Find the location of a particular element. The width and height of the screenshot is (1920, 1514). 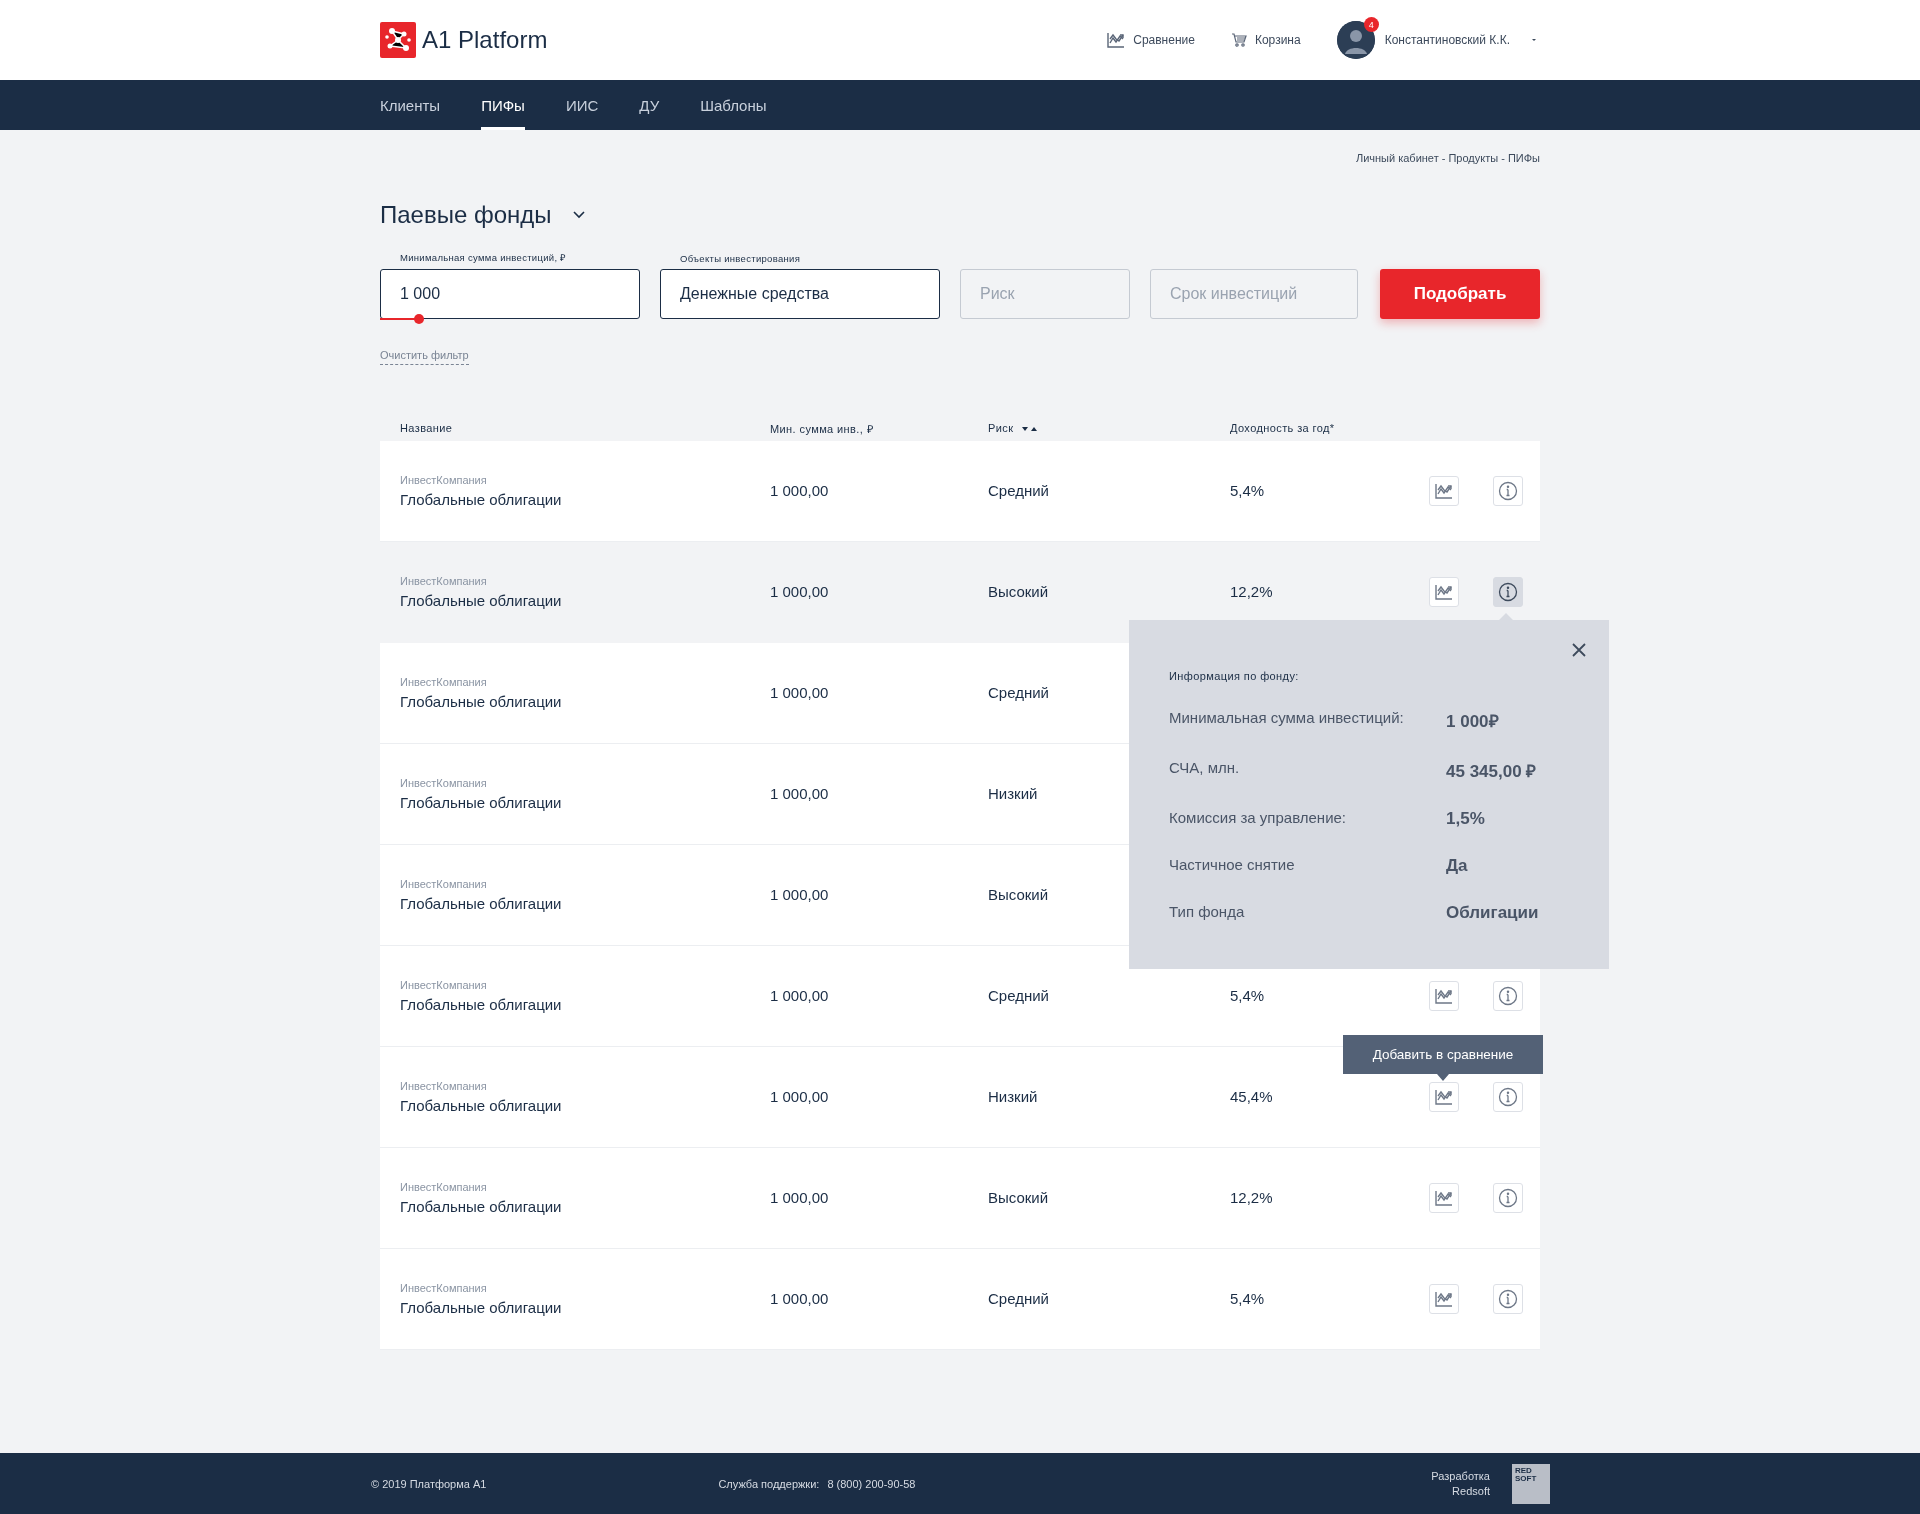

nav-tab: Клиенты is located at coordinates (410, 105).